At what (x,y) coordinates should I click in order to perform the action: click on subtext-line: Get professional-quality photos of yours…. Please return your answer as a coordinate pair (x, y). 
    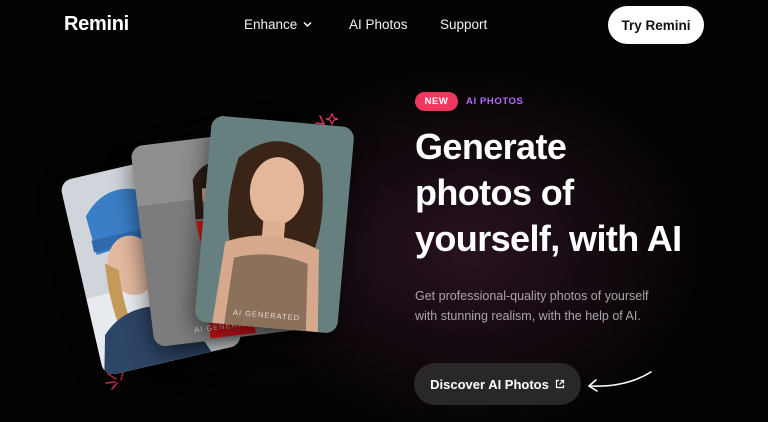
    Looking at the image, I should click on (532, 296).